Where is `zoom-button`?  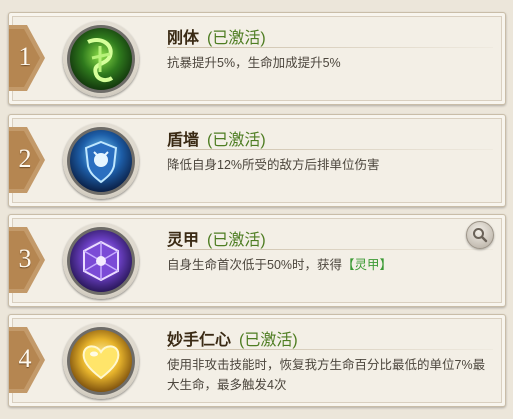 zoom-button is located at coordinates (480, 235).